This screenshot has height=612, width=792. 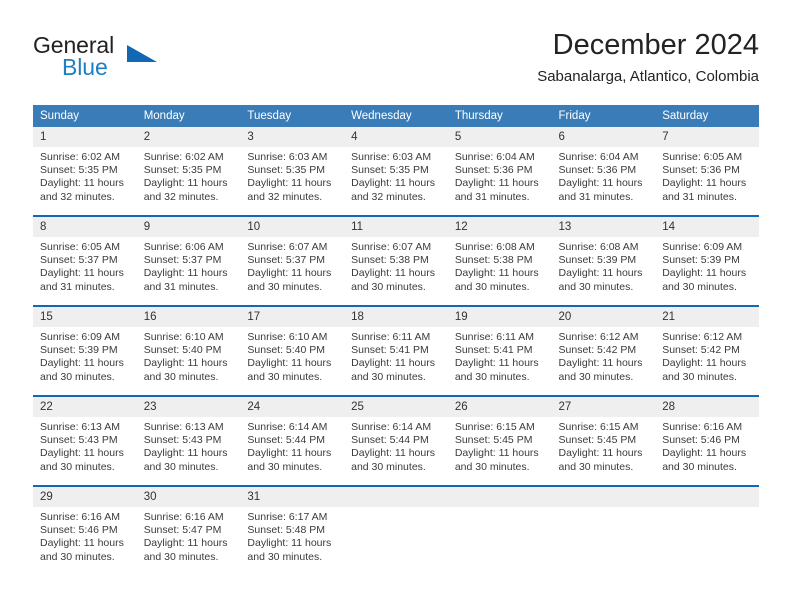 I want to click on sunrise-text: Sunrise: 6:16 AM, so click(x=702, y=427).